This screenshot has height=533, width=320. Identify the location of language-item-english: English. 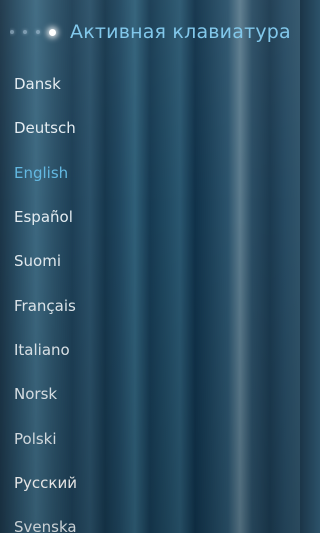
(157, 173).